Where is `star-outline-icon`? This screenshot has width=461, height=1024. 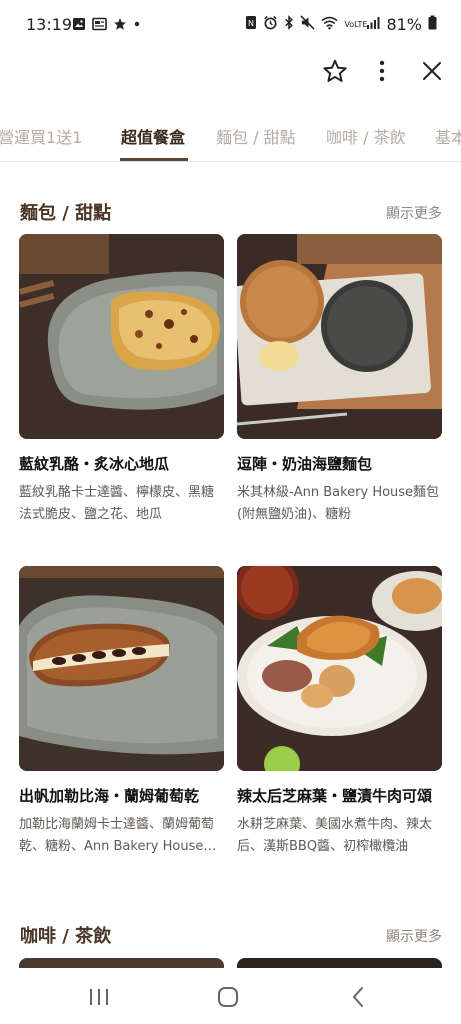 star-outline-icon is located at coordinates (335, 71).